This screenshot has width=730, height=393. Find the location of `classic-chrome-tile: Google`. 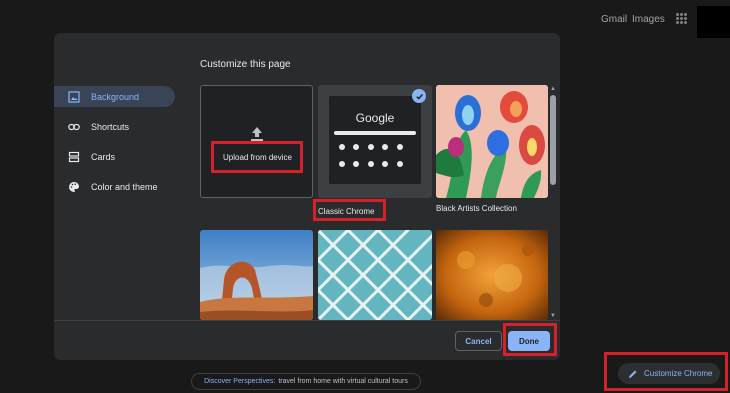

classic-chrome-tile: Google is located at coordinates (375, 141).